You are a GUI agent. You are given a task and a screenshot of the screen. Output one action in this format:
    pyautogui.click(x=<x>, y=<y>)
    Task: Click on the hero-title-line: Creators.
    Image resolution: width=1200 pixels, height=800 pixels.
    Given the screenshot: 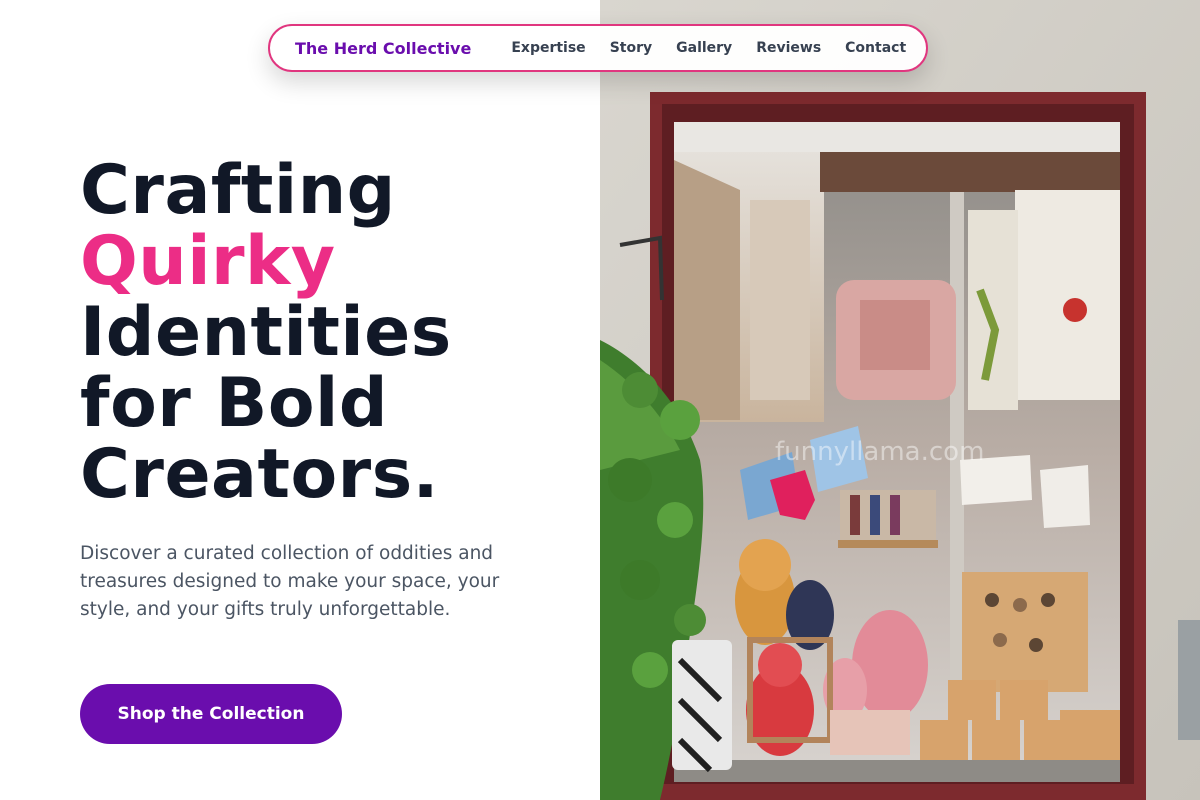 What is the action you would take?
    pyautogui.click(x=260, y=474)
    